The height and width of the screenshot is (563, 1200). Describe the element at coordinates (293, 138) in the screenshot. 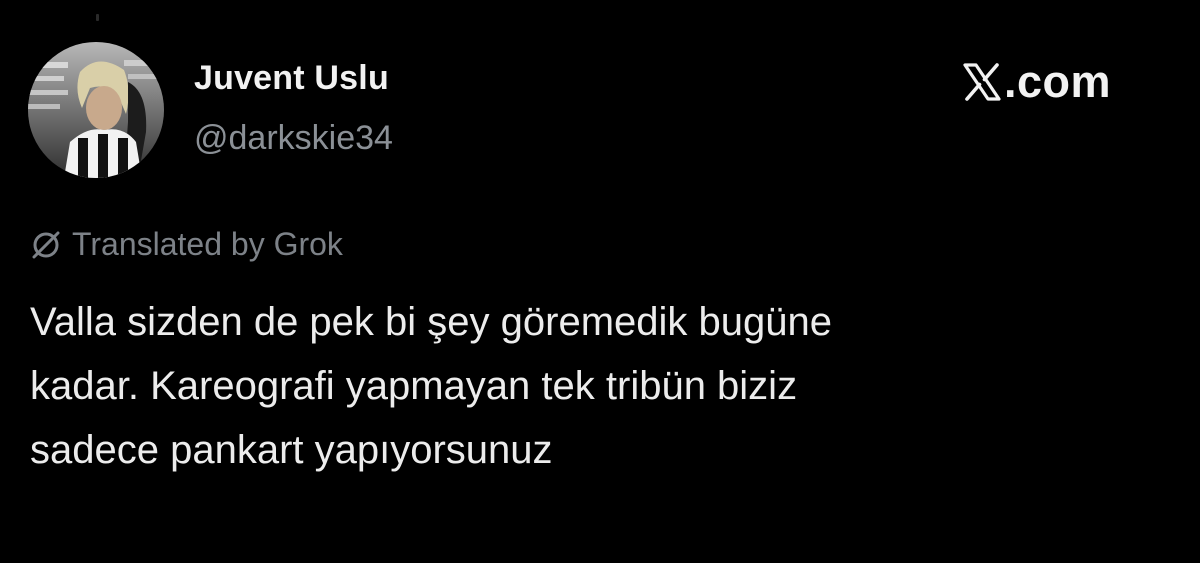

I see `user-handle: @darkskie34` at that location.